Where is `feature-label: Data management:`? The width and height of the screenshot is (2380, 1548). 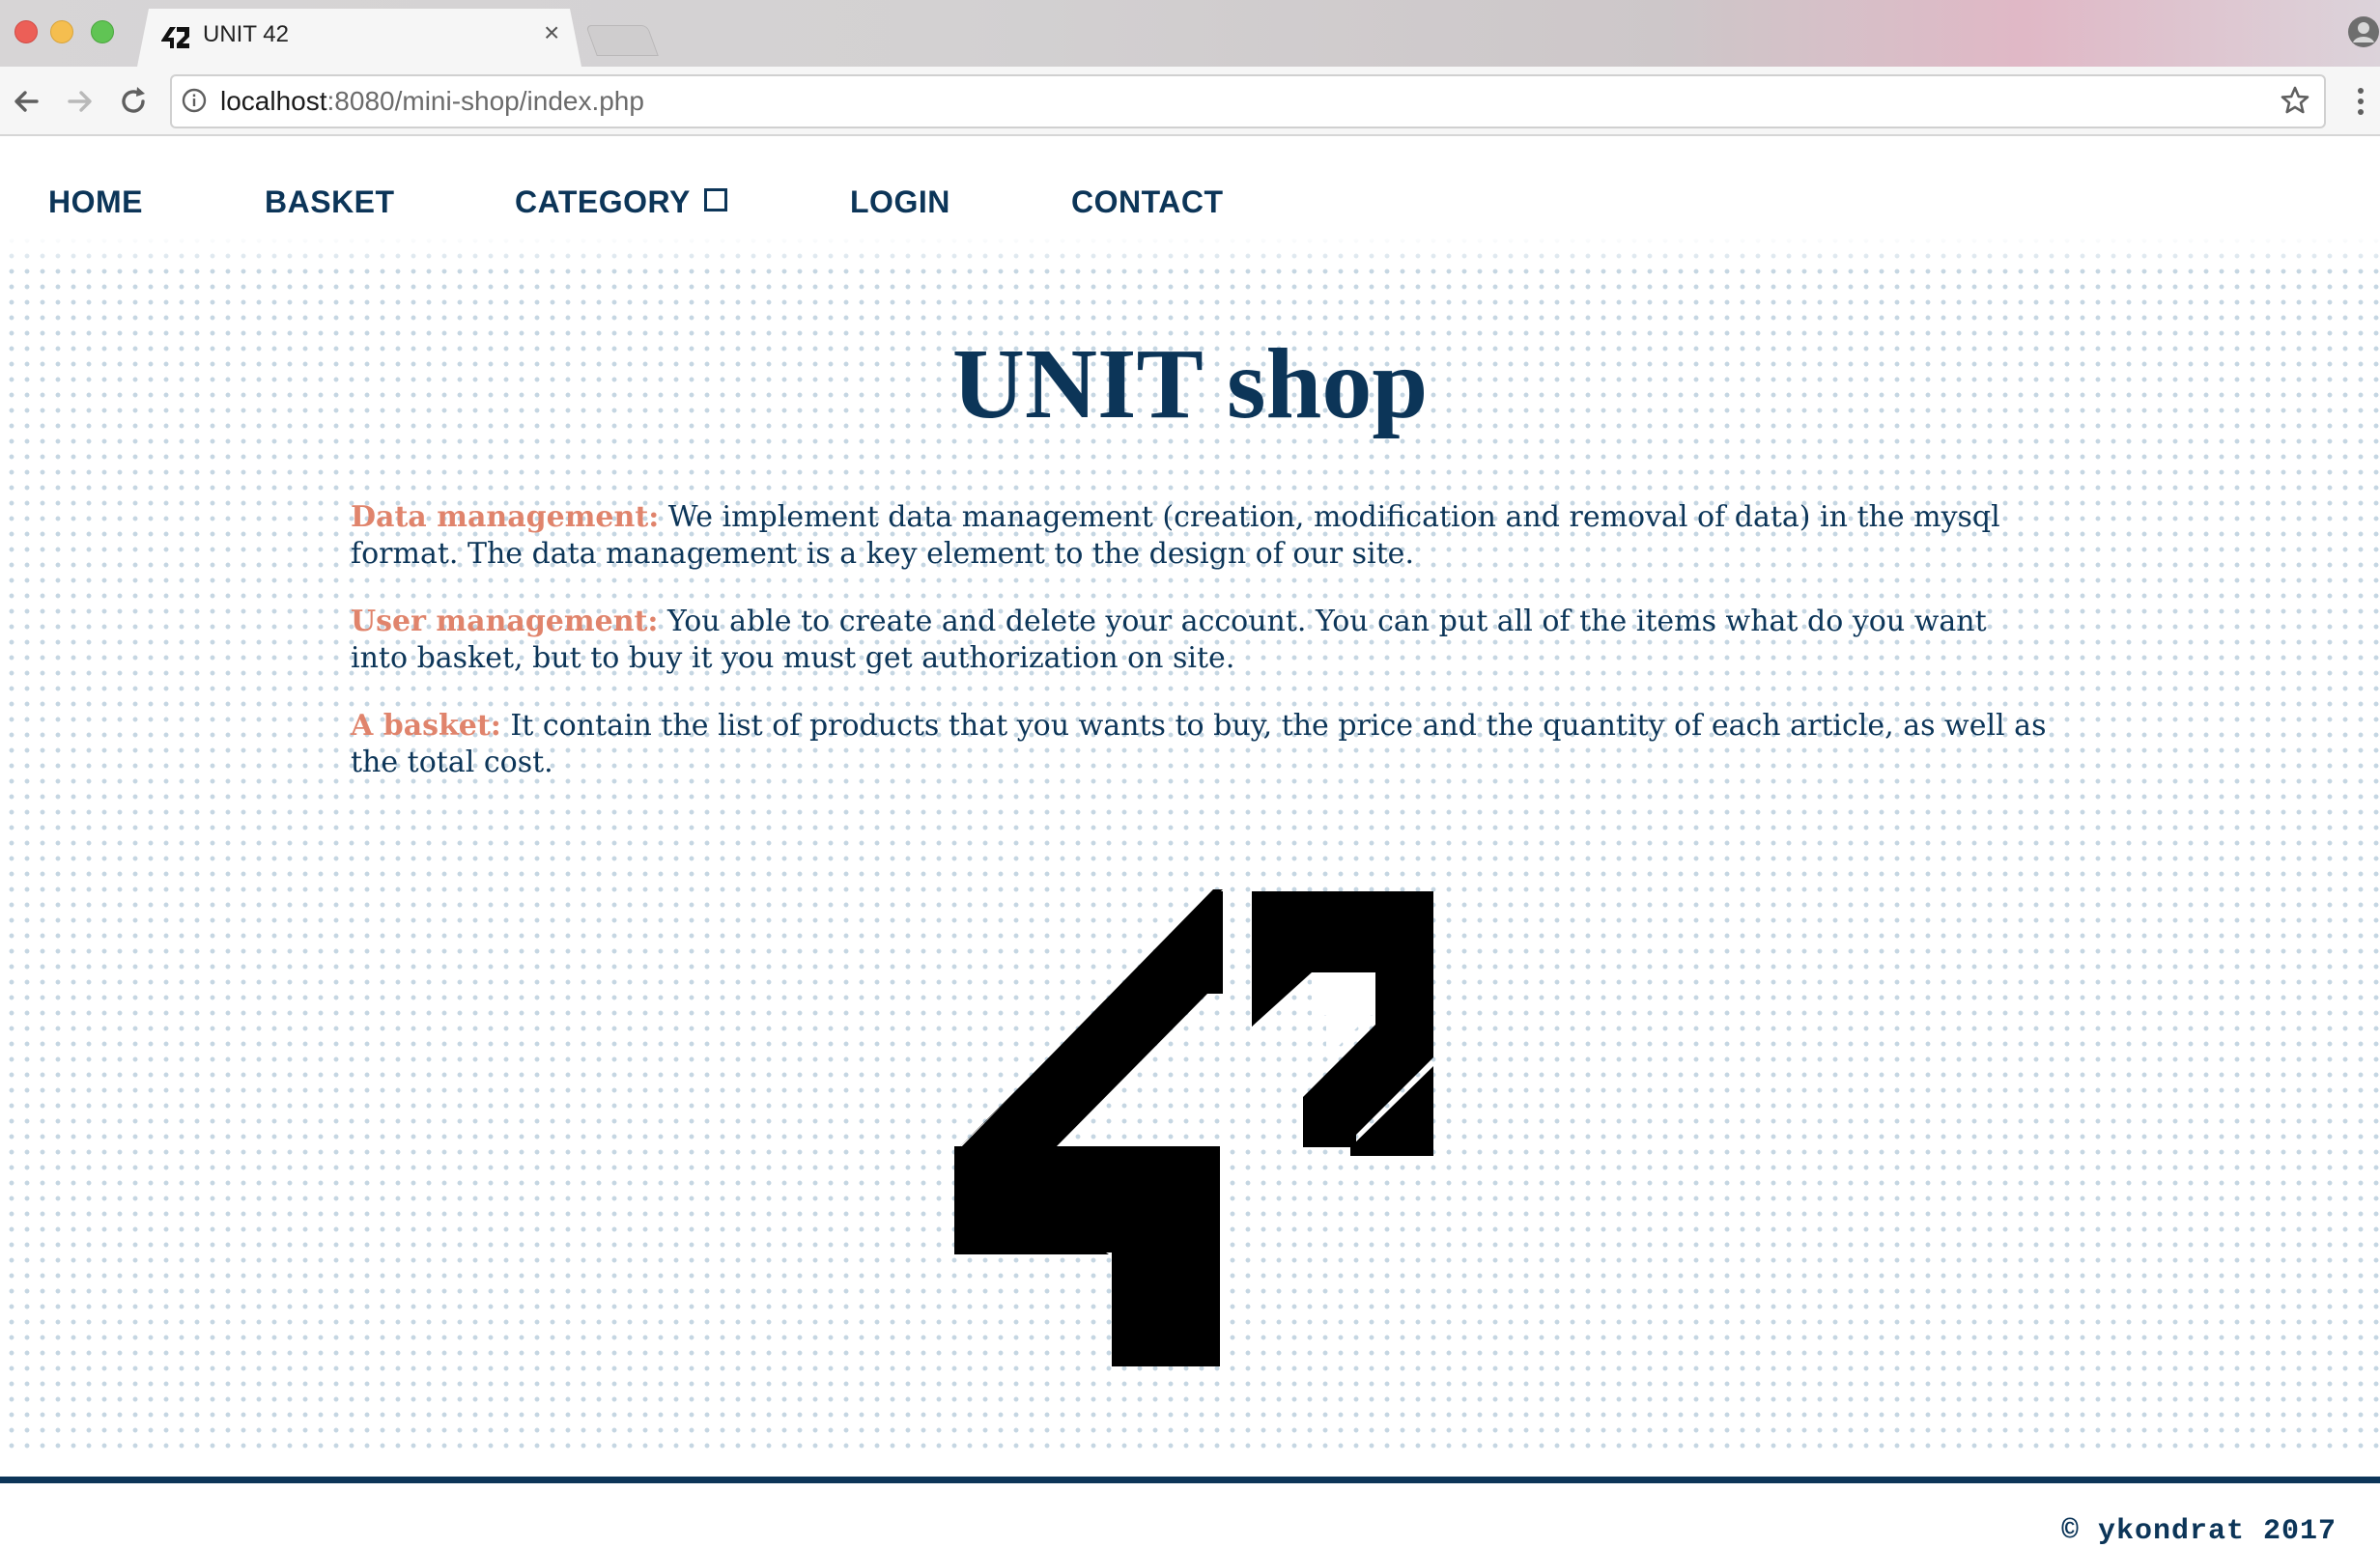 feature-label: Data management: is located at coordinates (506, 517).